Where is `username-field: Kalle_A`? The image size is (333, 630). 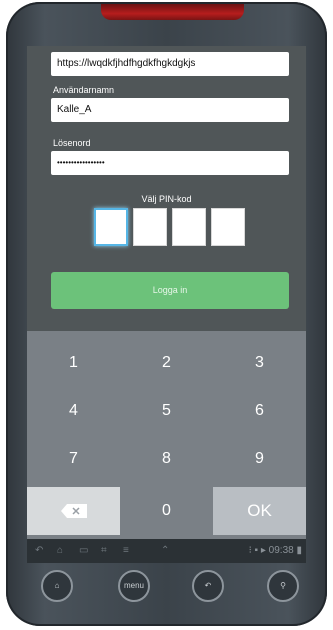 username-field: Kalle_A is located at coordinates (170, 110).